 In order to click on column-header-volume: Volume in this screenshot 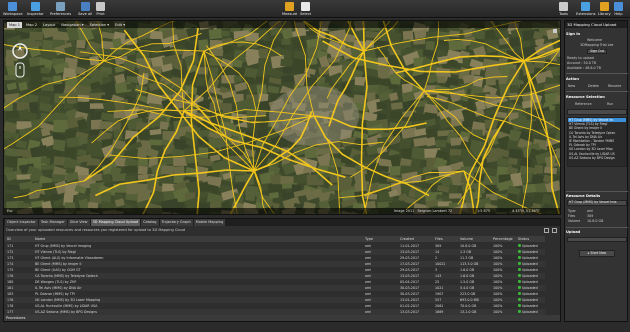, I will do `click(466, 239)`.